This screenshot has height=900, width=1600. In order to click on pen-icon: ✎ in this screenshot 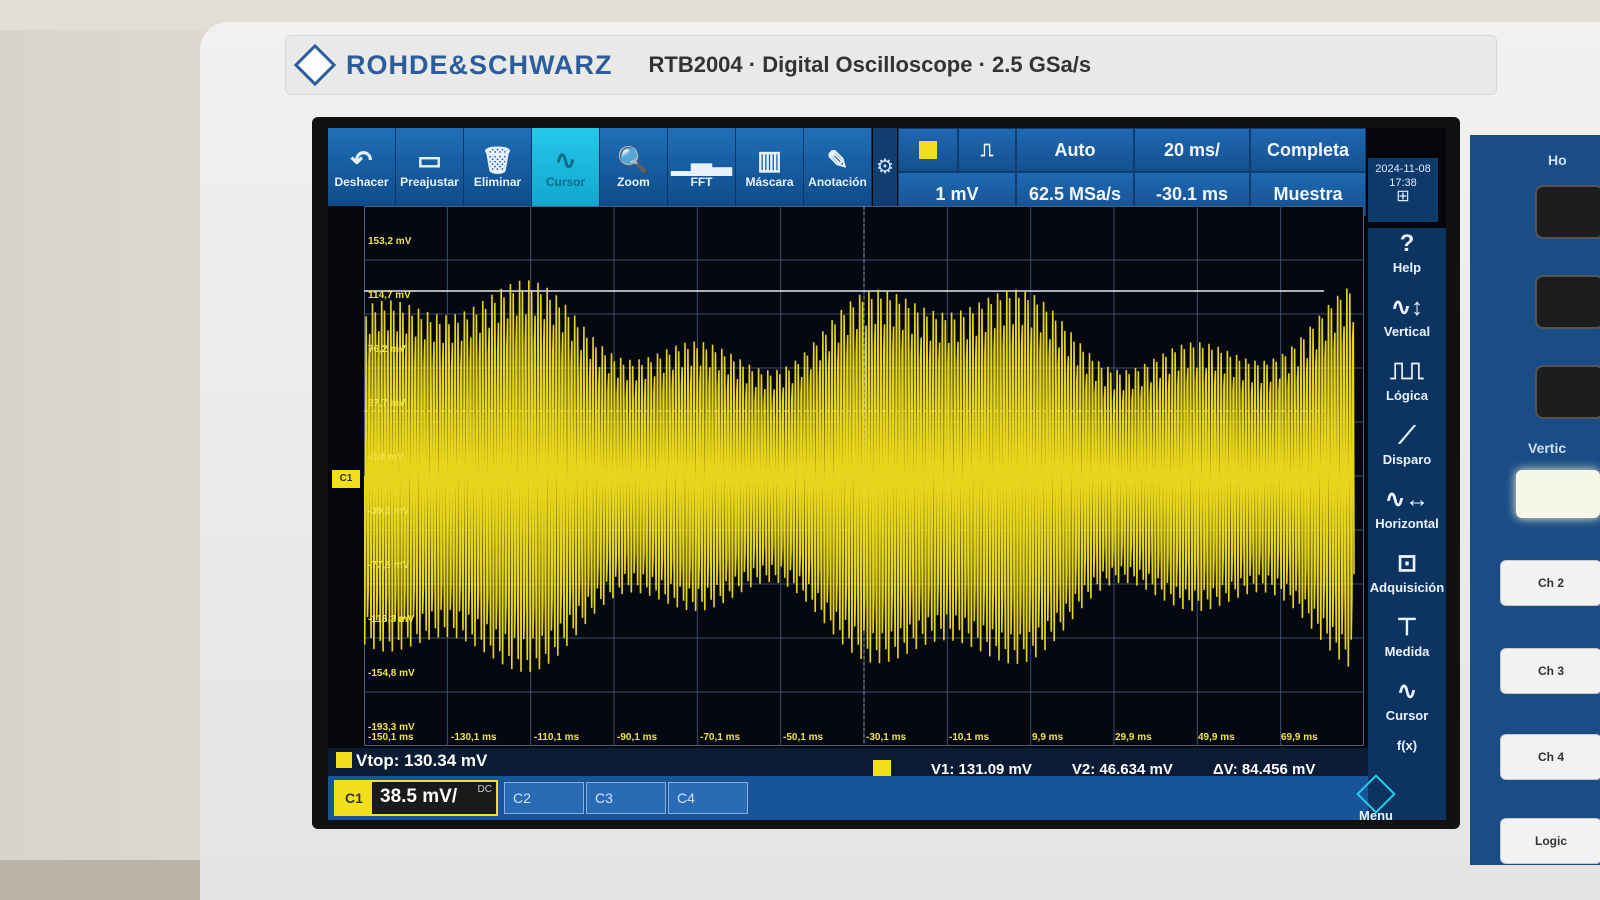, I will do `click(837, 160)`.